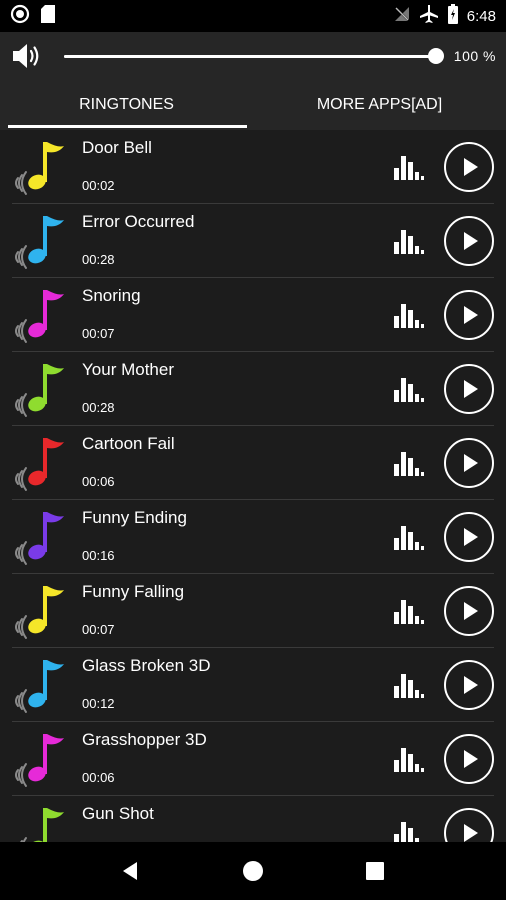  Describe the element at coordinates (134, 517) in the screenshot. I see `ringtone-title: Funny Ending` at that location.